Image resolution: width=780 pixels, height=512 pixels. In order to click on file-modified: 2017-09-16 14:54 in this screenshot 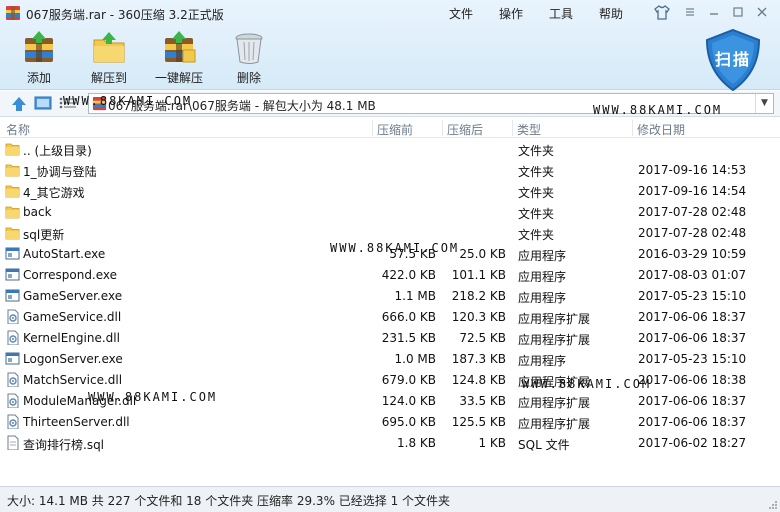, I will do `click(692, 191)`.